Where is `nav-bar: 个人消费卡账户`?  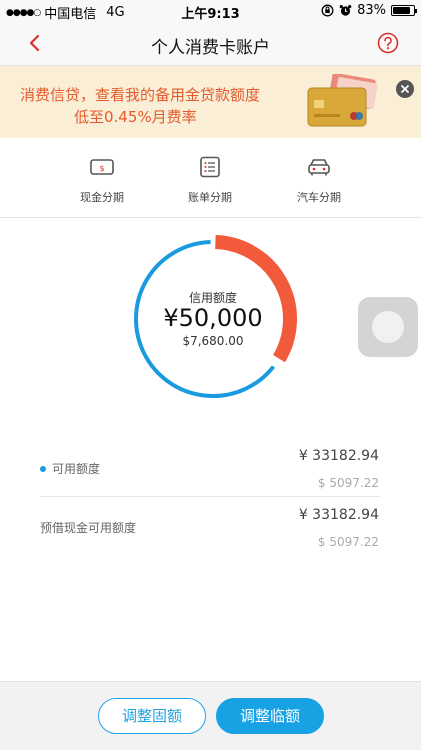 nav-bar: 个人消费卡账户 is located at coordinates (210, 44).